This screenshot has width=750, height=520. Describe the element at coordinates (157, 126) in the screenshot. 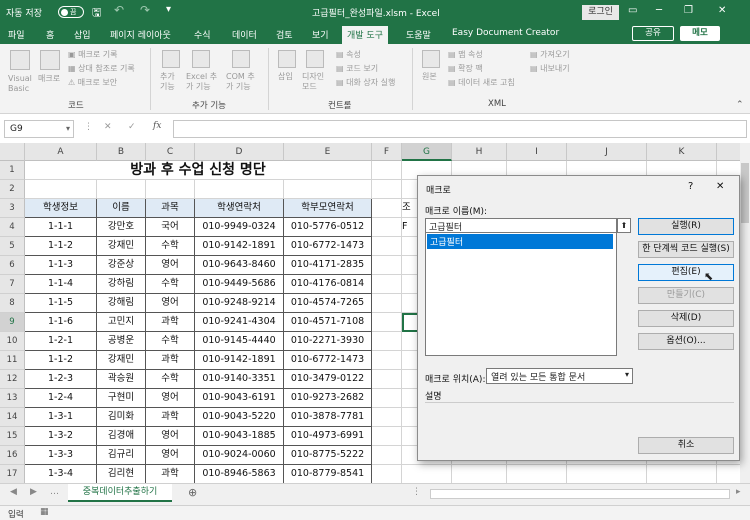

I see `insert-function-icon: fx` at that location.